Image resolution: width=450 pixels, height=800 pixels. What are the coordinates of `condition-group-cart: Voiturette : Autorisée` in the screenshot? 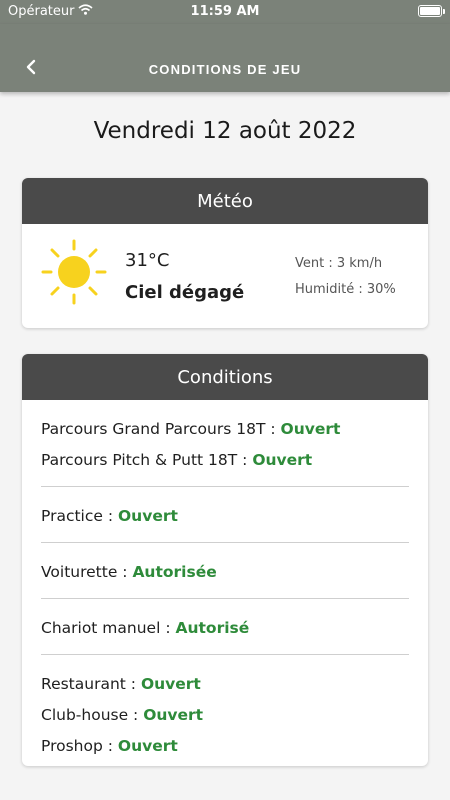 It's located at (225, 571).